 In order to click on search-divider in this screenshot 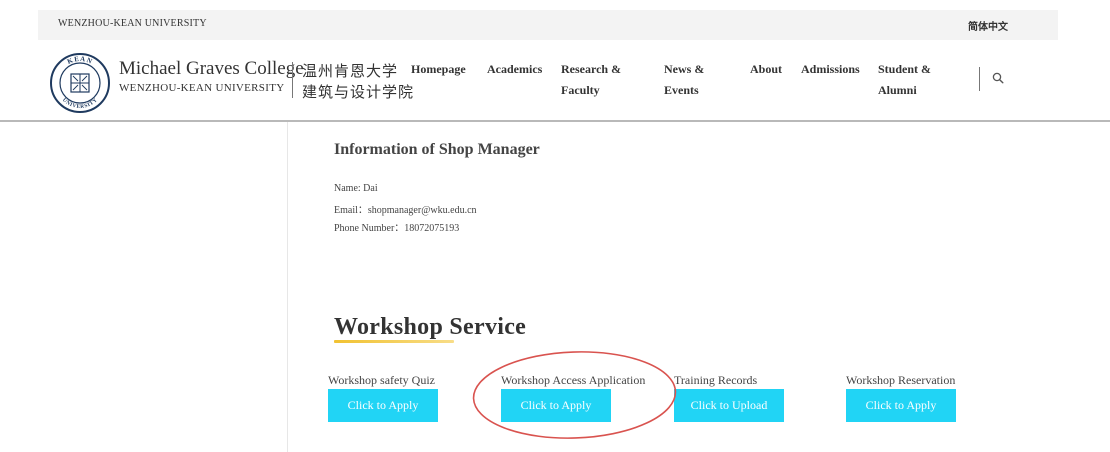, I will do `click(979, 79)`.